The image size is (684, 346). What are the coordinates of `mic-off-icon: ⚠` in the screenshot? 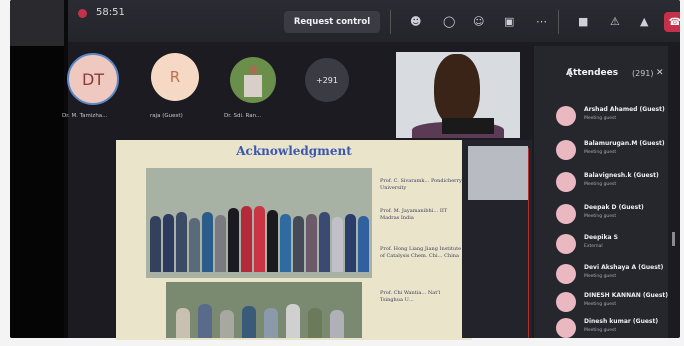 It's located at (615, 21).